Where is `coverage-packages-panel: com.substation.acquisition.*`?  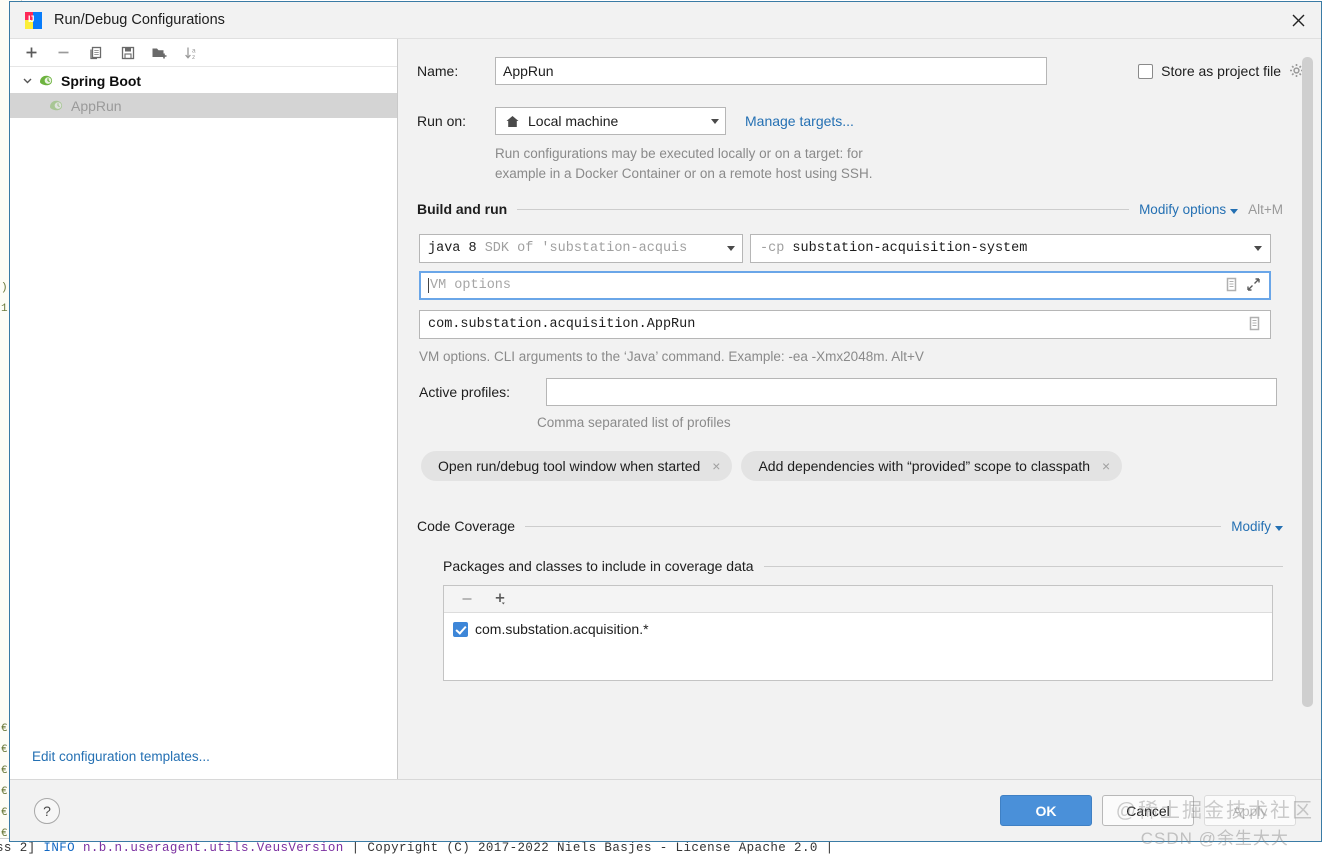
coverage-packages-panel: com.substation.acquisition.* is located at coordinates (858, 633).